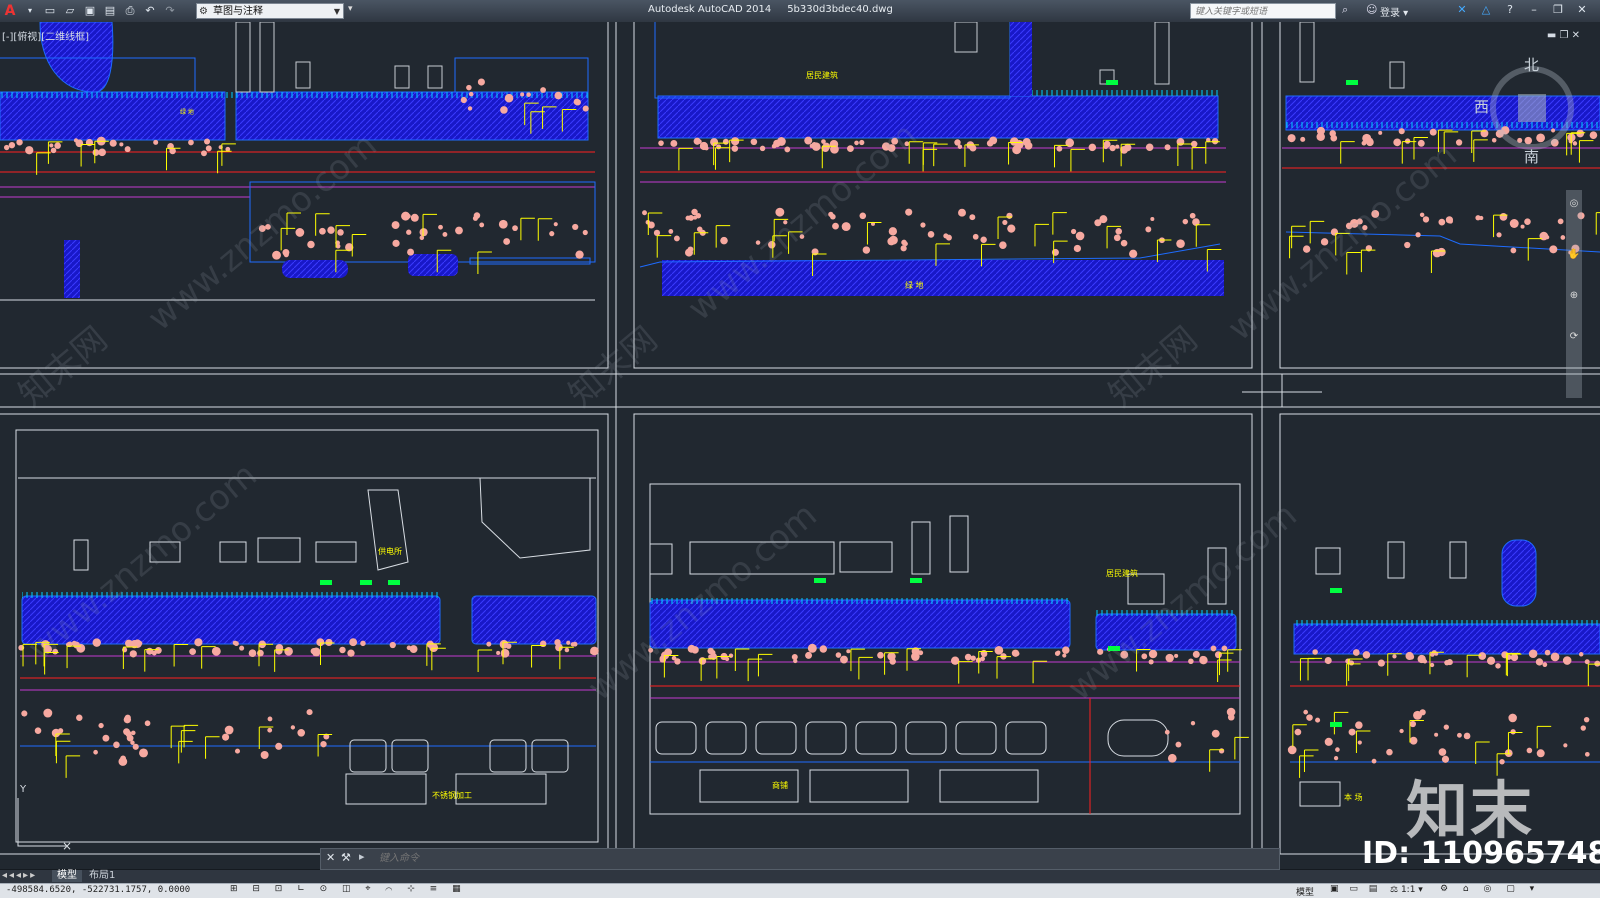 The width and height of the screenshot is (1600, 898). What do you see at coordinates (30, 11) in the screenshot?
I see `app-menu-arrow-icon: ▾` at bounding box center [30, 11].